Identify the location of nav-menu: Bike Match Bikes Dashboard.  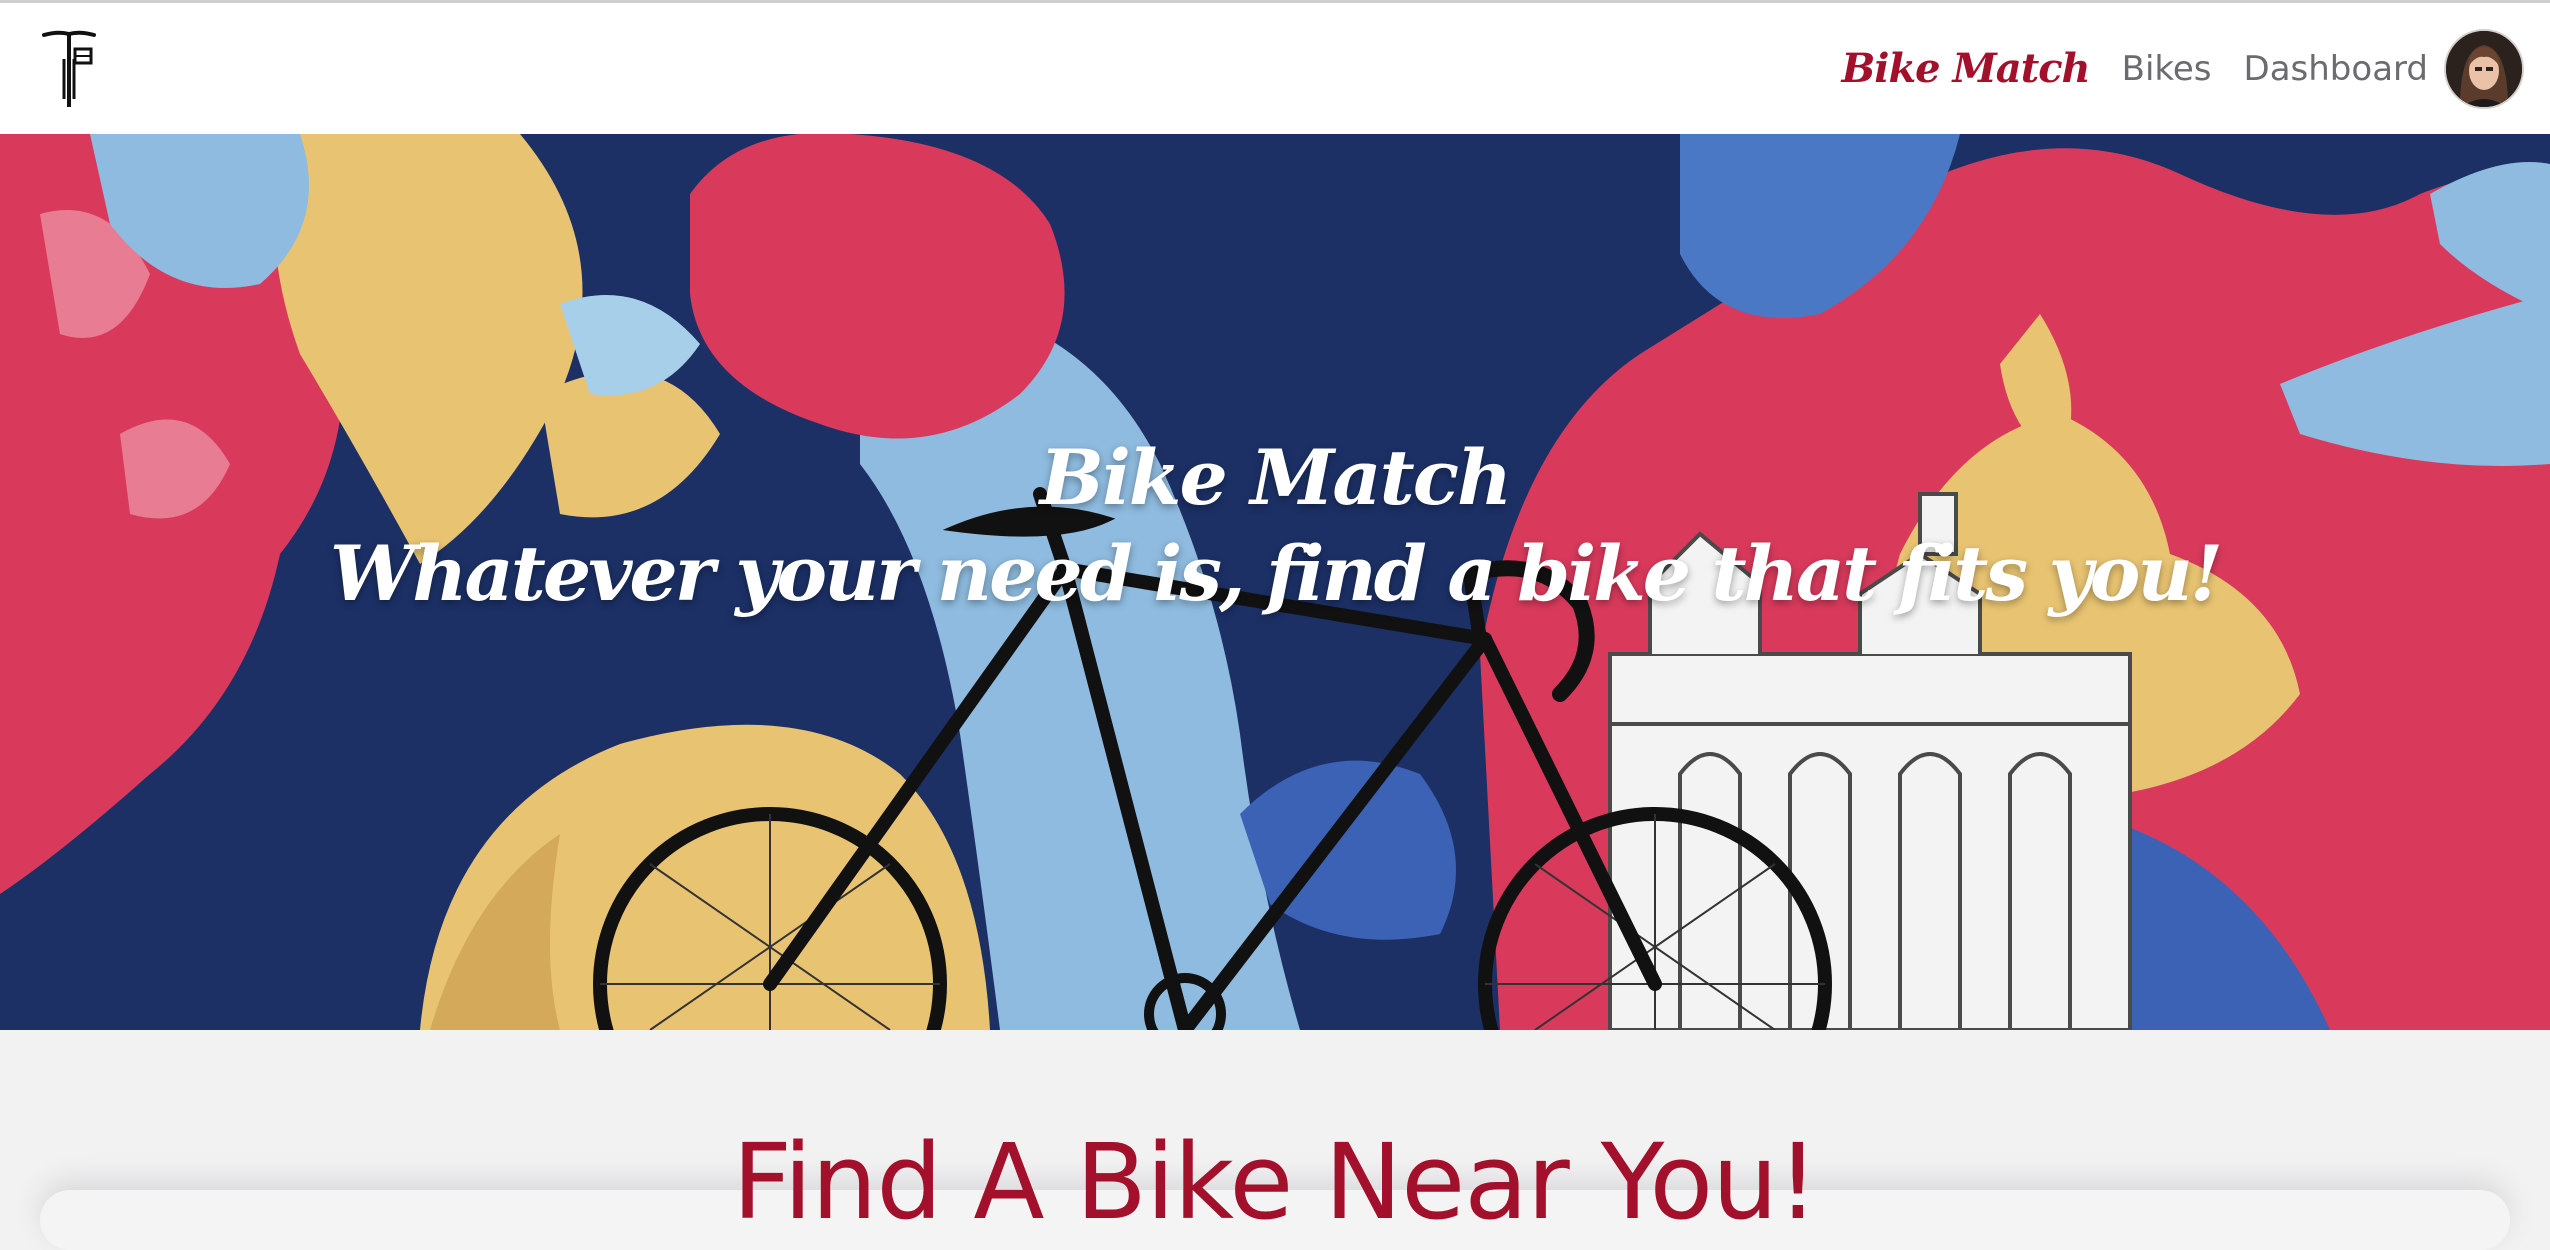
(2182, 68).